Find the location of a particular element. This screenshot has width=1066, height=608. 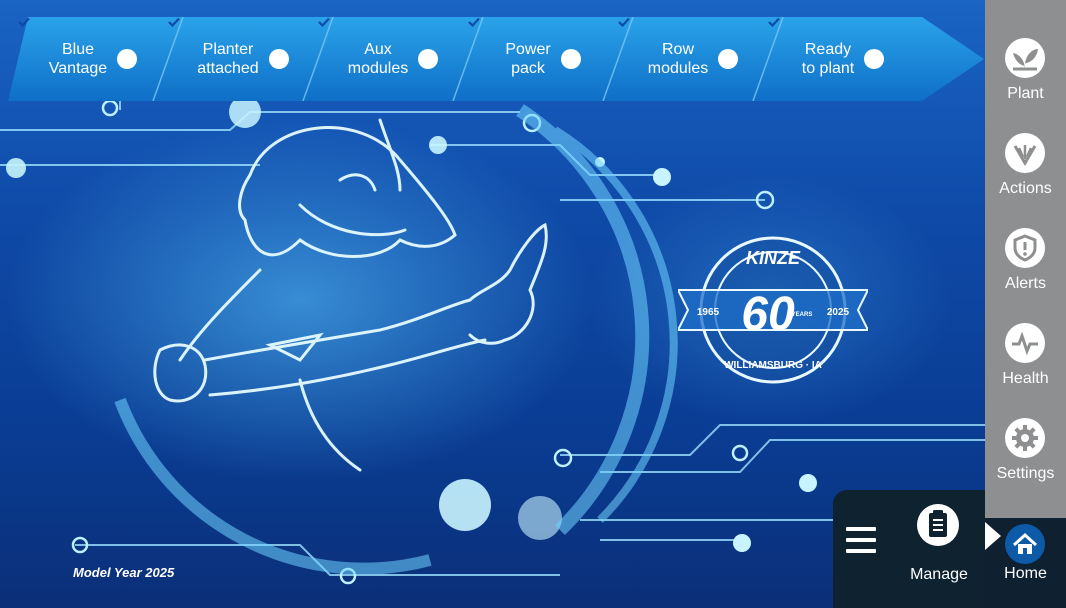

nav-item-actions: Actions is located at coordinates (1025, 178).